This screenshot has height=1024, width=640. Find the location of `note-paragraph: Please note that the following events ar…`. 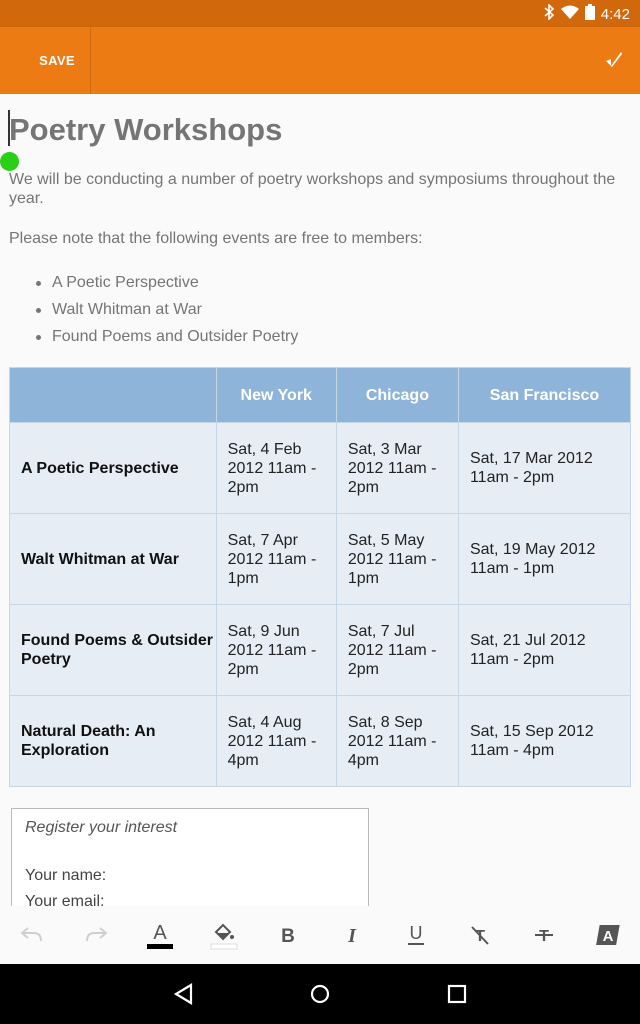

note-paragraph: Please note that the following events ar… is located at coordinates (216, 239).